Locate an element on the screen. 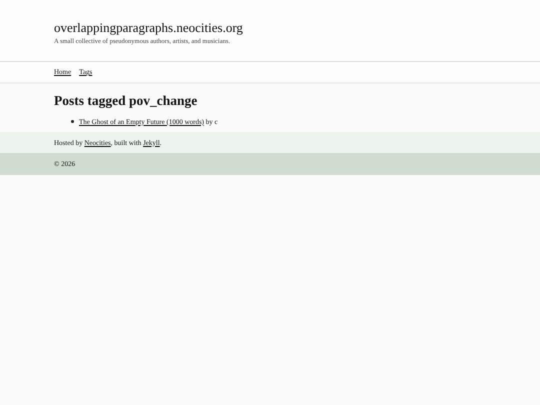 The height and width of the screenshot is (405, 540). site-title: overlappingparagraphs.neocities.org is located at coordinates (148, 27).